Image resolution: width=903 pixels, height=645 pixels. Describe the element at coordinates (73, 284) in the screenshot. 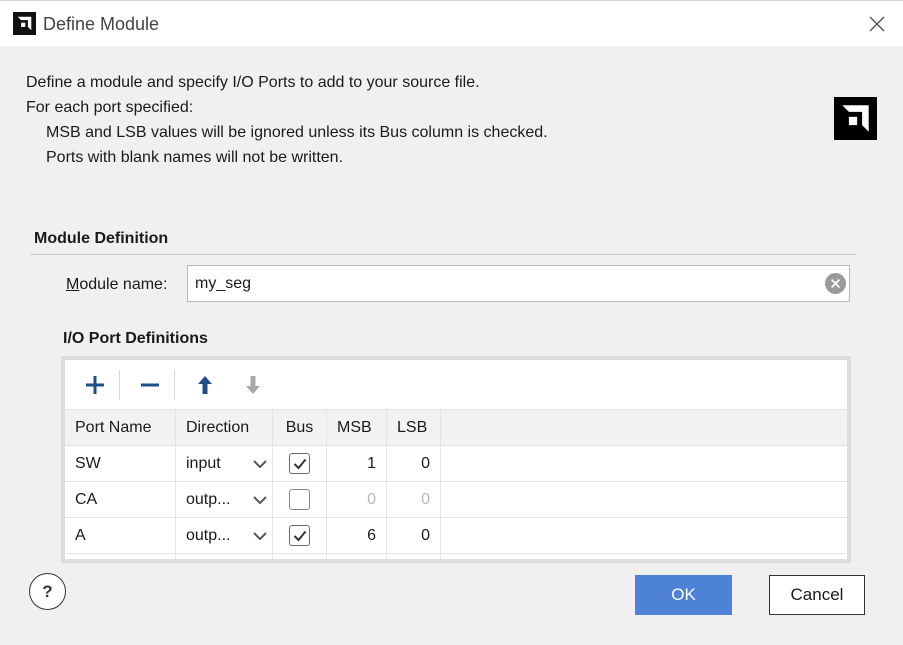

I see `module-name-label-mnemonic: M` at that location.